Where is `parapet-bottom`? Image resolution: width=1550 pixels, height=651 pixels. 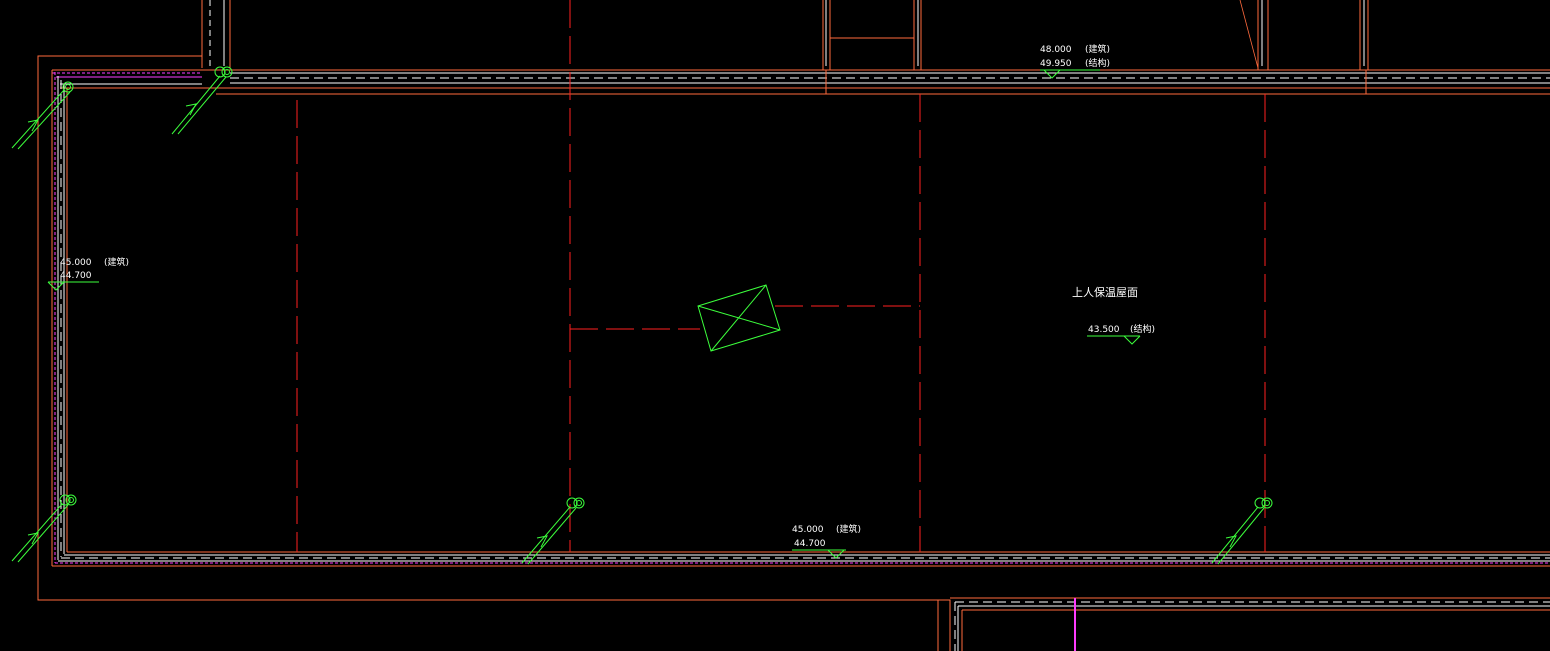
parapet-bottom is located at coordinates (801, 559).